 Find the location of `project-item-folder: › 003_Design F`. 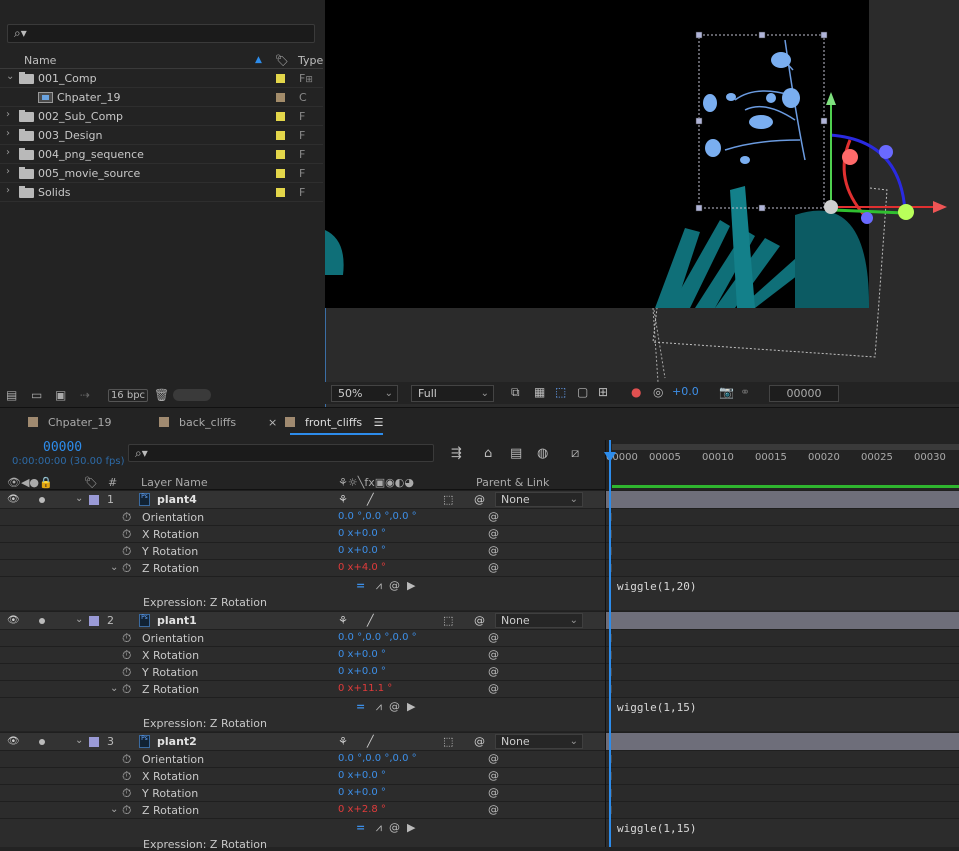

project-item-folder: › 003_Design F is located at coordinates (161, 135).